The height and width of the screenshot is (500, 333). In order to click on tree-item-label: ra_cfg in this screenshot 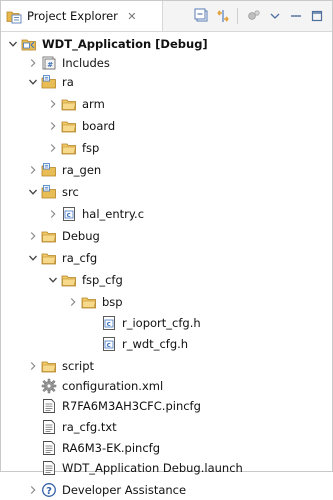, I will do `click(80, 258)`.